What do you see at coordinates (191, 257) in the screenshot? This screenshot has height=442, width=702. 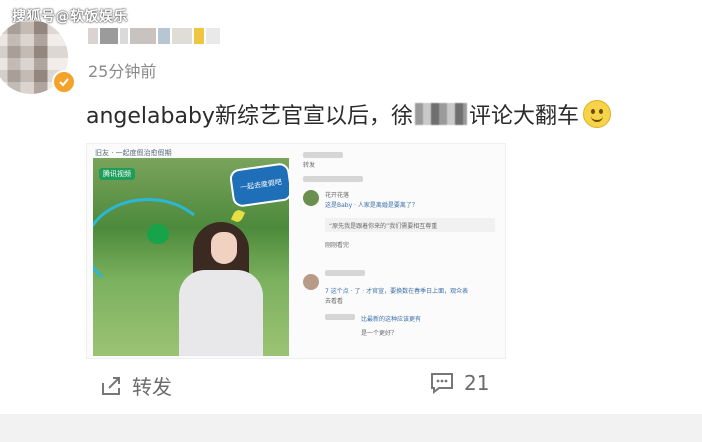 I see `photo: 腾讯视频 一起去度假吧` at bounding box center [191, 257].